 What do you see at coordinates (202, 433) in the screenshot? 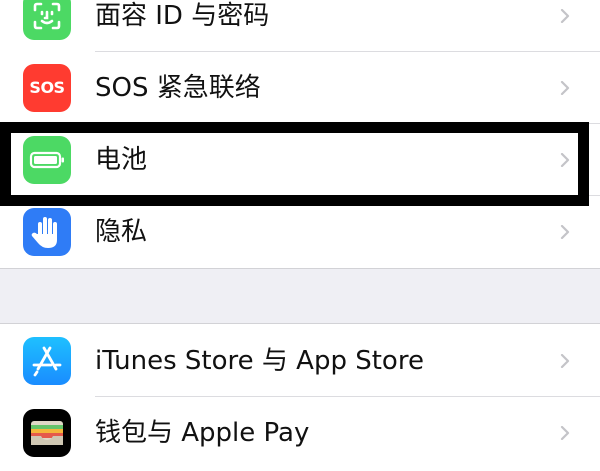
I see `settings-row-label: 钱包与 Apple Pay` at bounding box center [202, 433].